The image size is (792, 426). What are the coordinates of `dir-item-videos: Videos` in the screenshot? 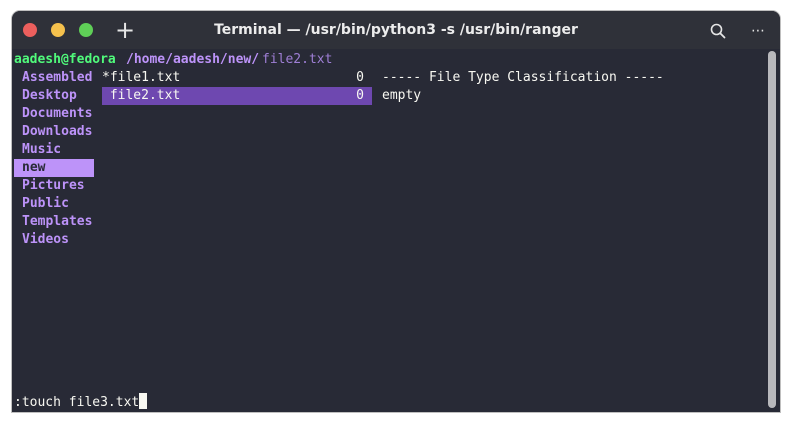 It's located at (54, 240).